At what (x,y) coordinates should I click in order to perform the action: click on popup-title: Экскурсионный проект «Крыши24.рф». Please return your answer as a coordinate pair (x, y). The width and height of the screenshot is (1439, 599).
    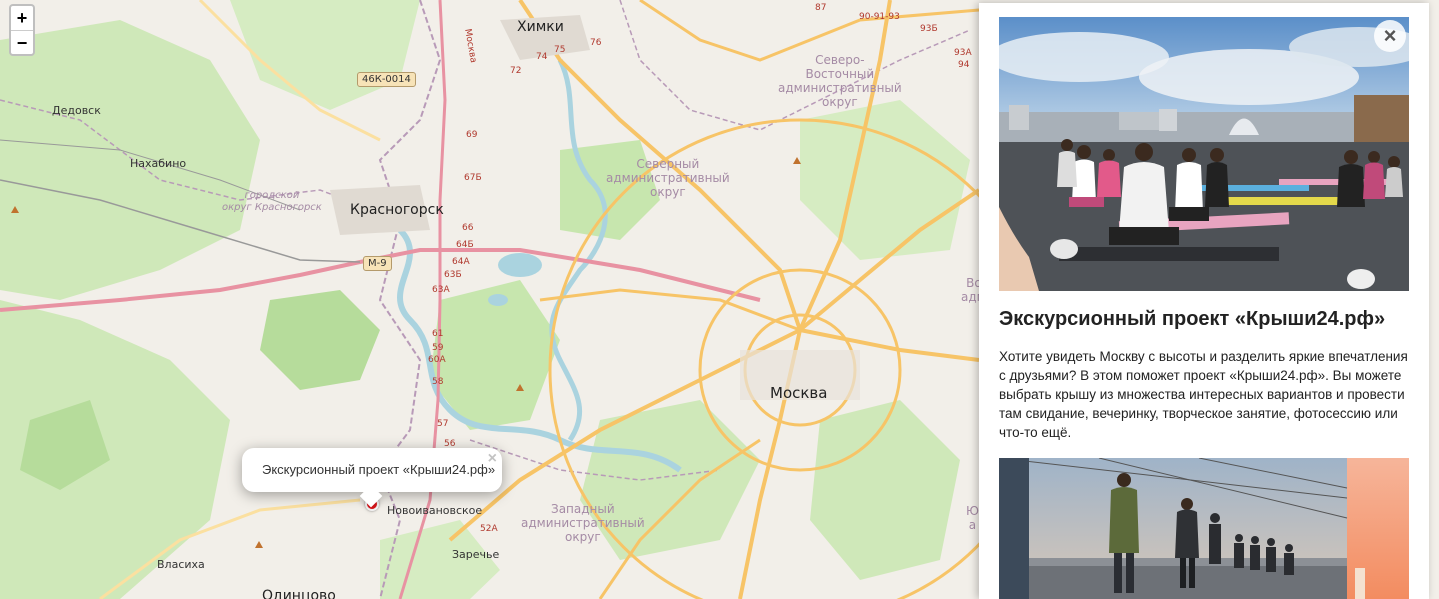
    Looking at the image, I should click on (378, 469).